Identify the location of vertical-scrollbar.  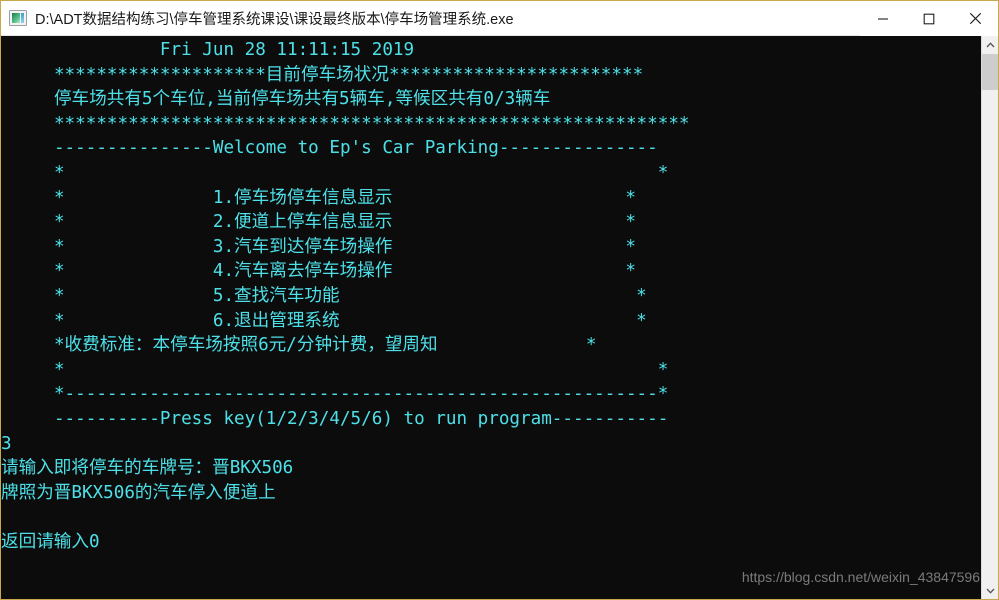
(989, 317).